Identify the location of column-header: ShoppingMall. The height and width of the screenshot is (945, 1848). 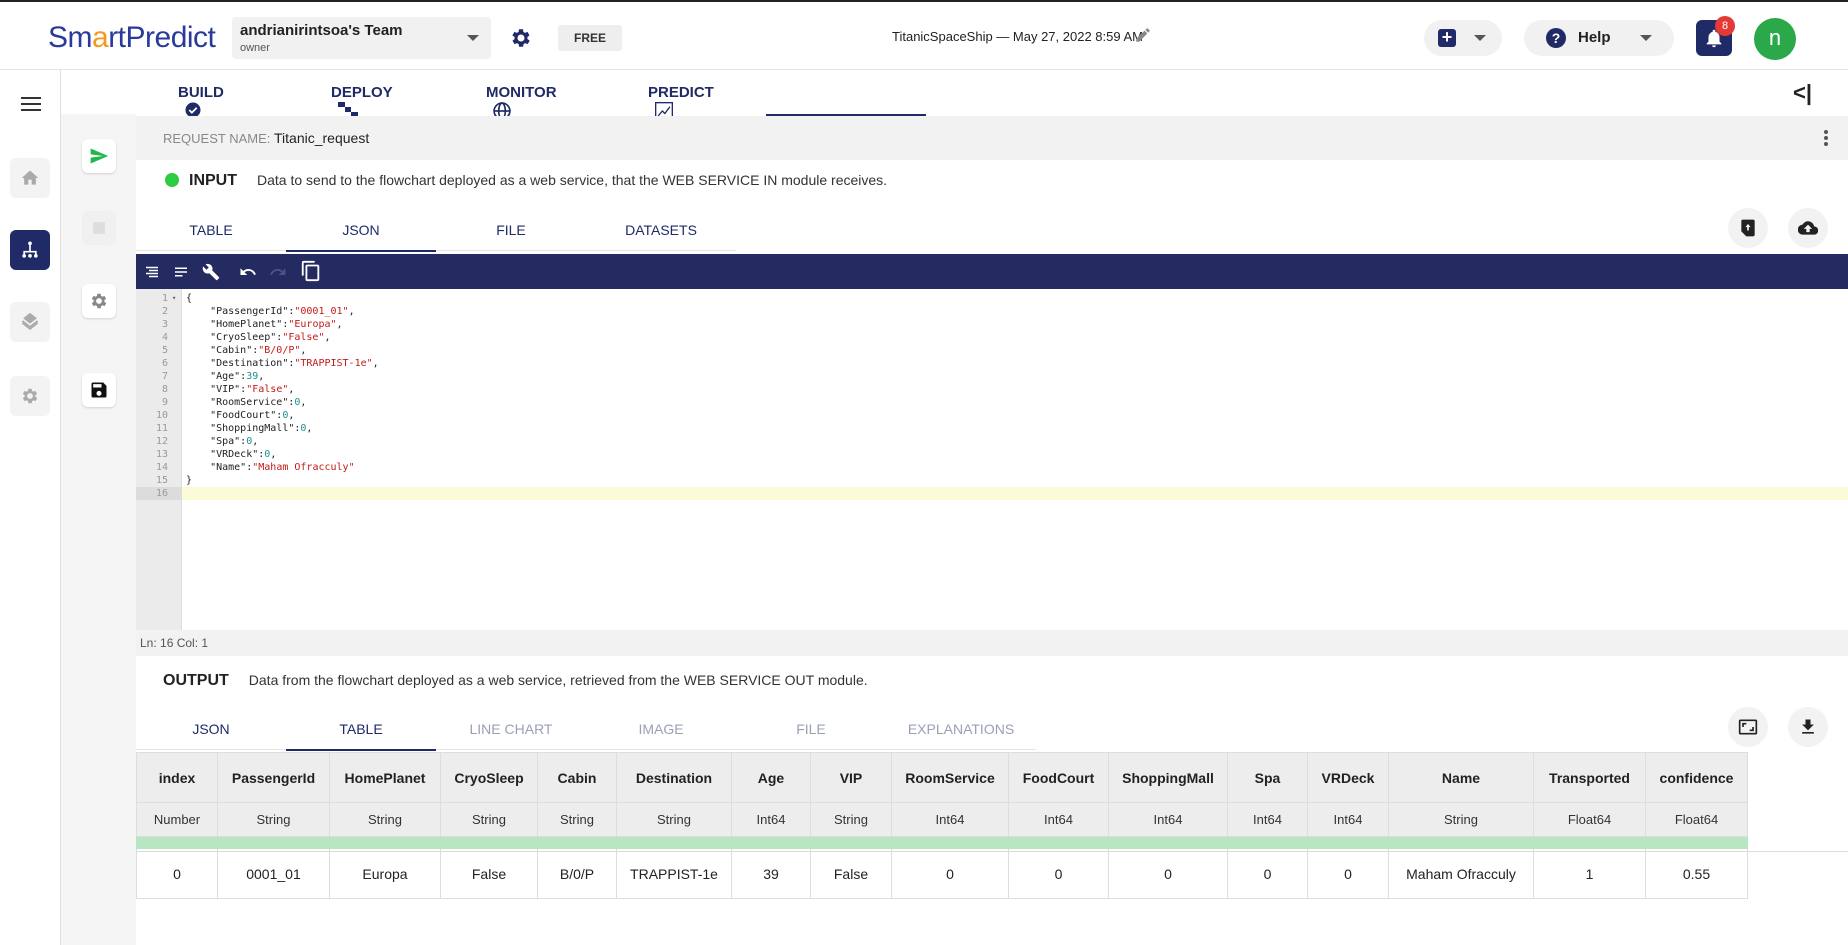
(1168, 777).